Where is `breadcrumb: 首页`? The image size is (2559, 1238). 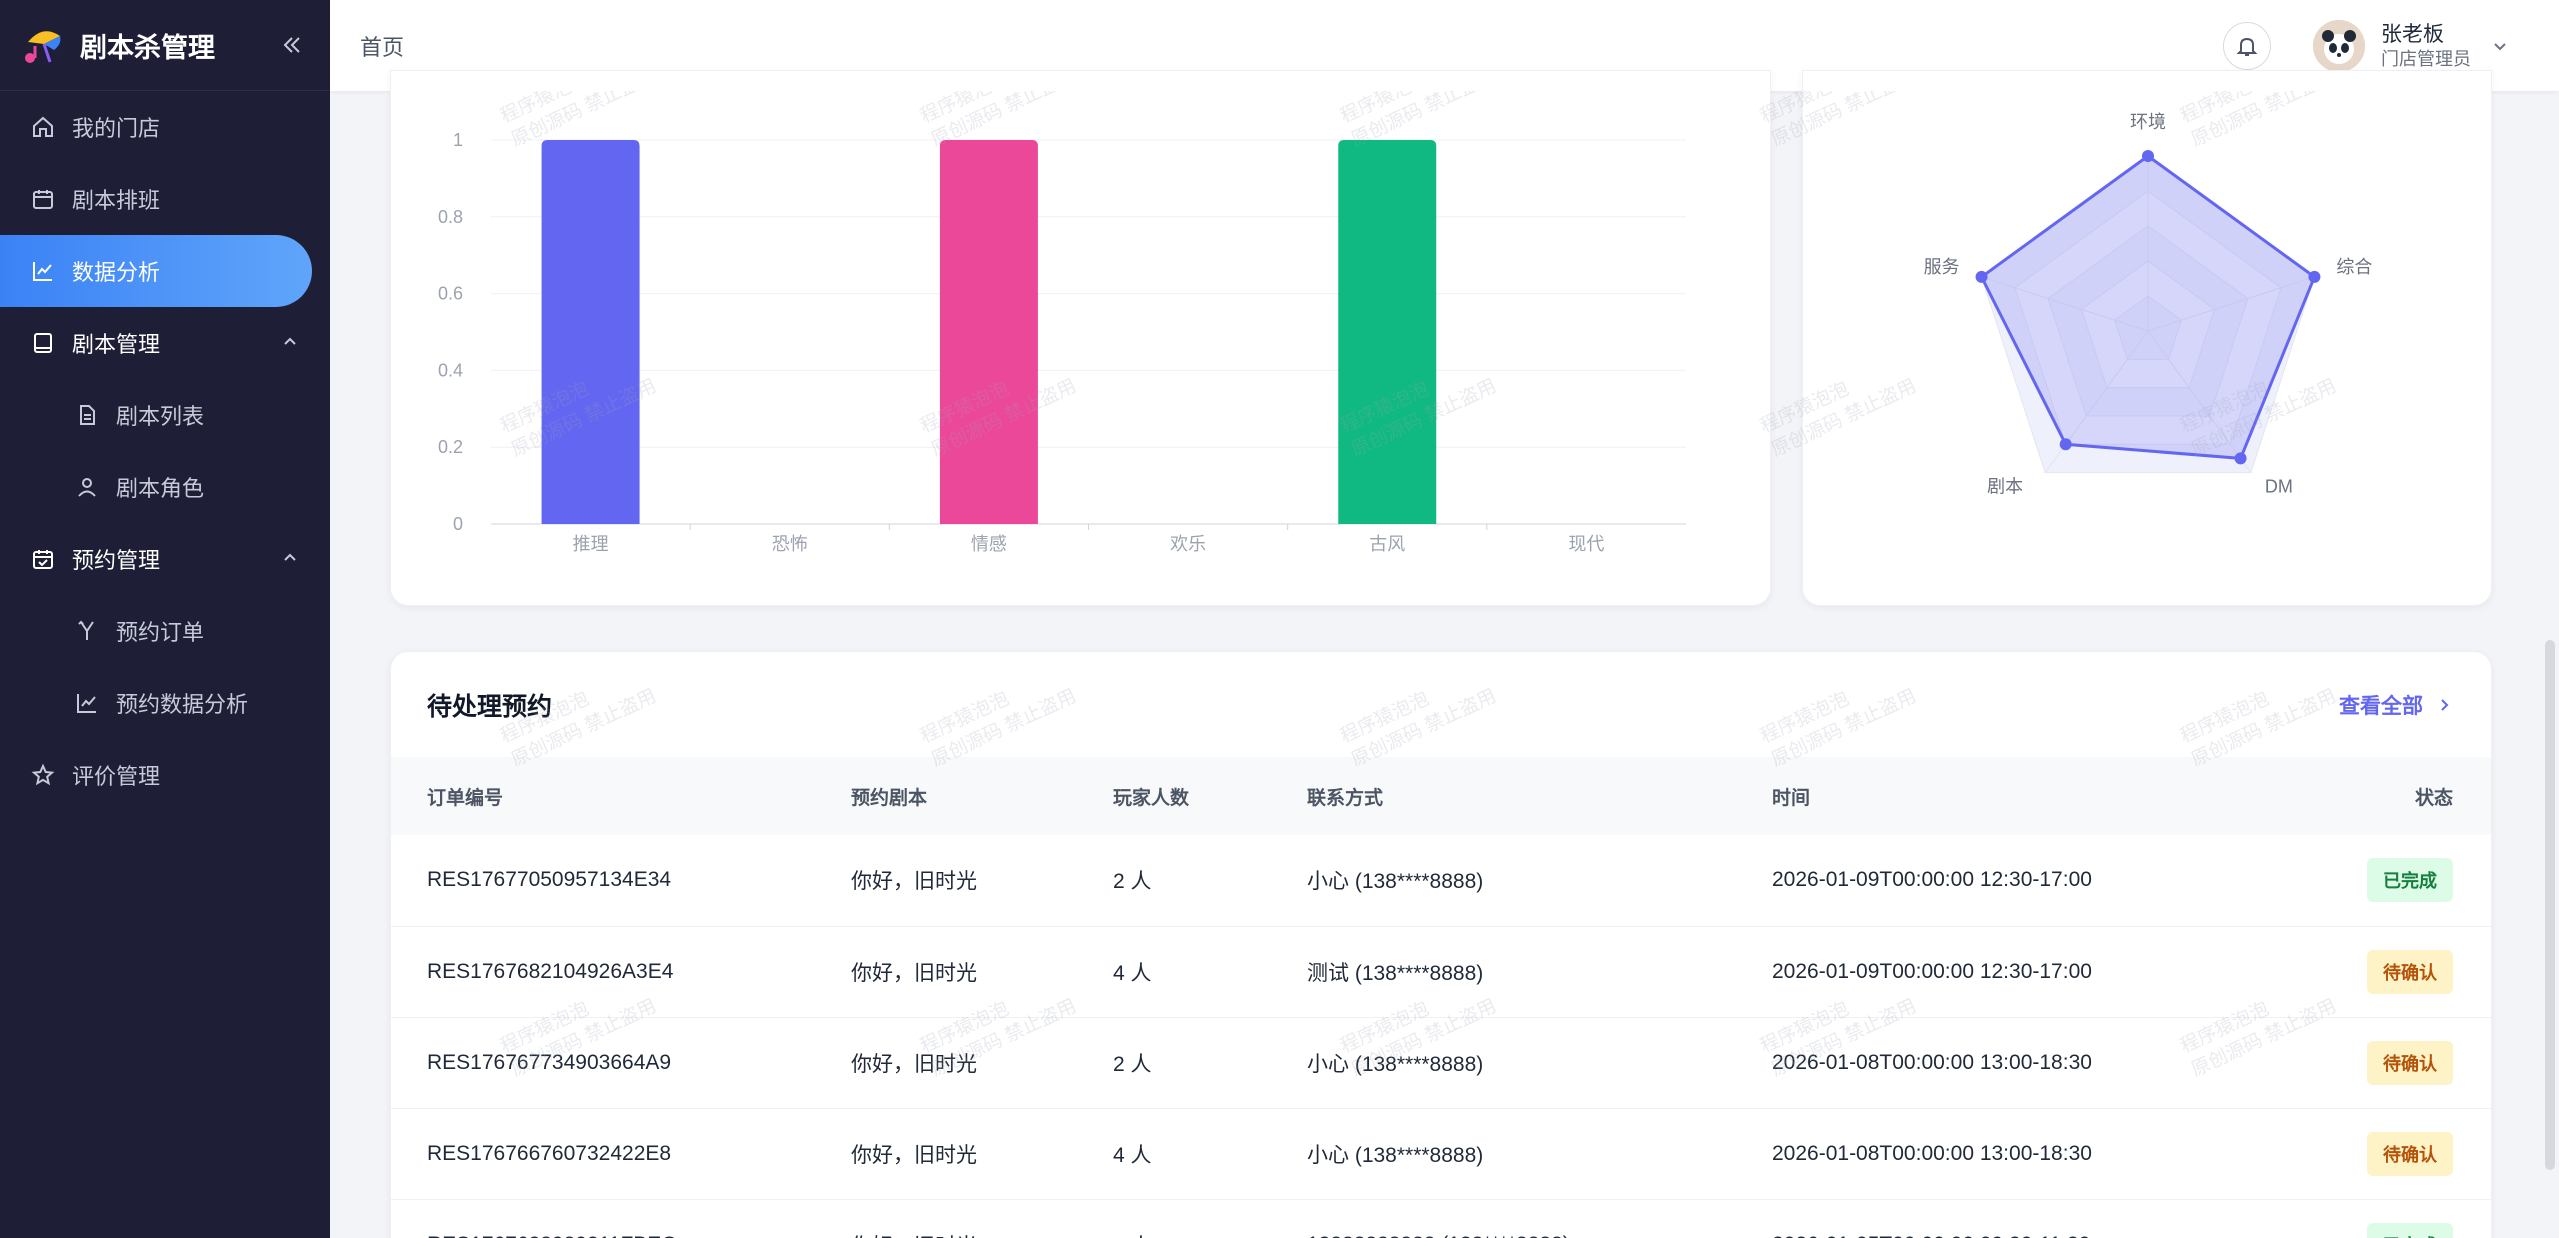
breadcrumb: 首页 is located at coordinates (1291, 46).